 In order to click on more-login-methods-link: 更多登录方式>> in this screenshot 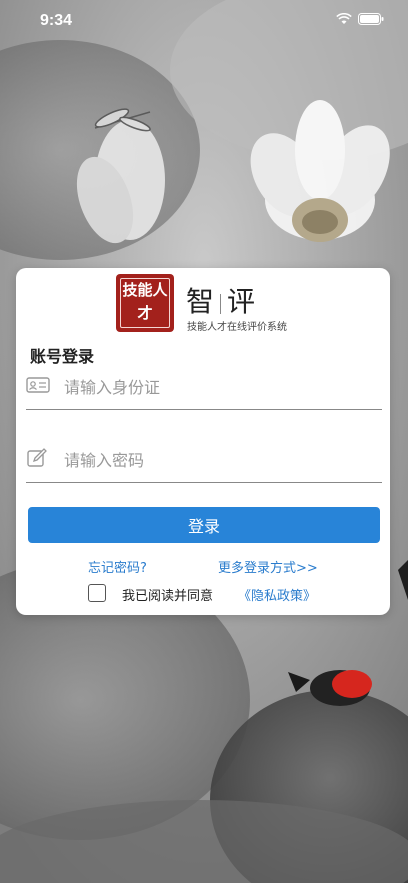, I will do `click(268, 566)`.